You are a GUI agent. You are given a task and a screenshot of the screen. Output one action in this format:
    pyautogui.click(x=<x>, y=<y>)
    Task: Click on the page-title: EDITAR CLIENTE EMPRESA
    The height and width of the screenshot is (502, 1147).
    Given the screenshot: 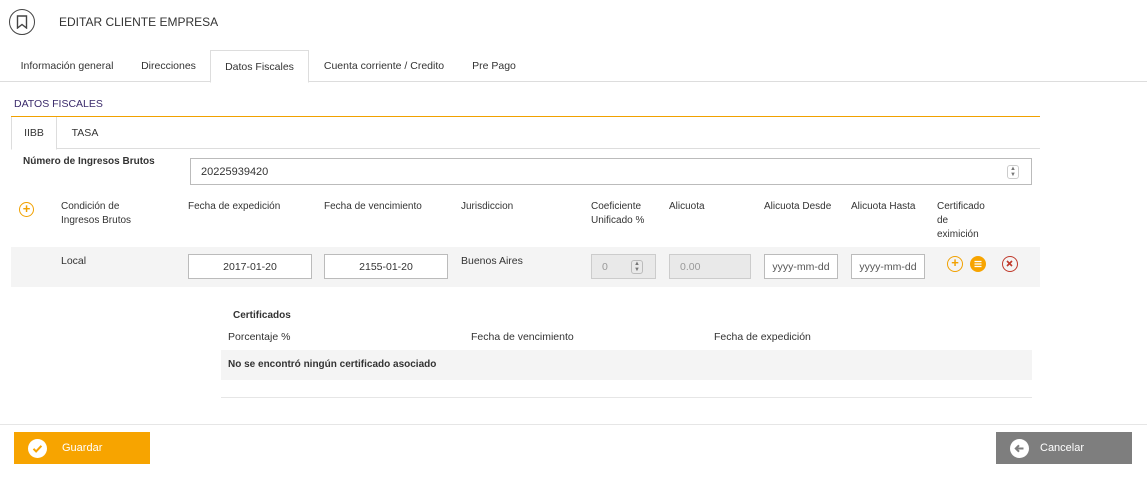 What is the action you would take?
    pyautogui.click(x=139, y=22)
    